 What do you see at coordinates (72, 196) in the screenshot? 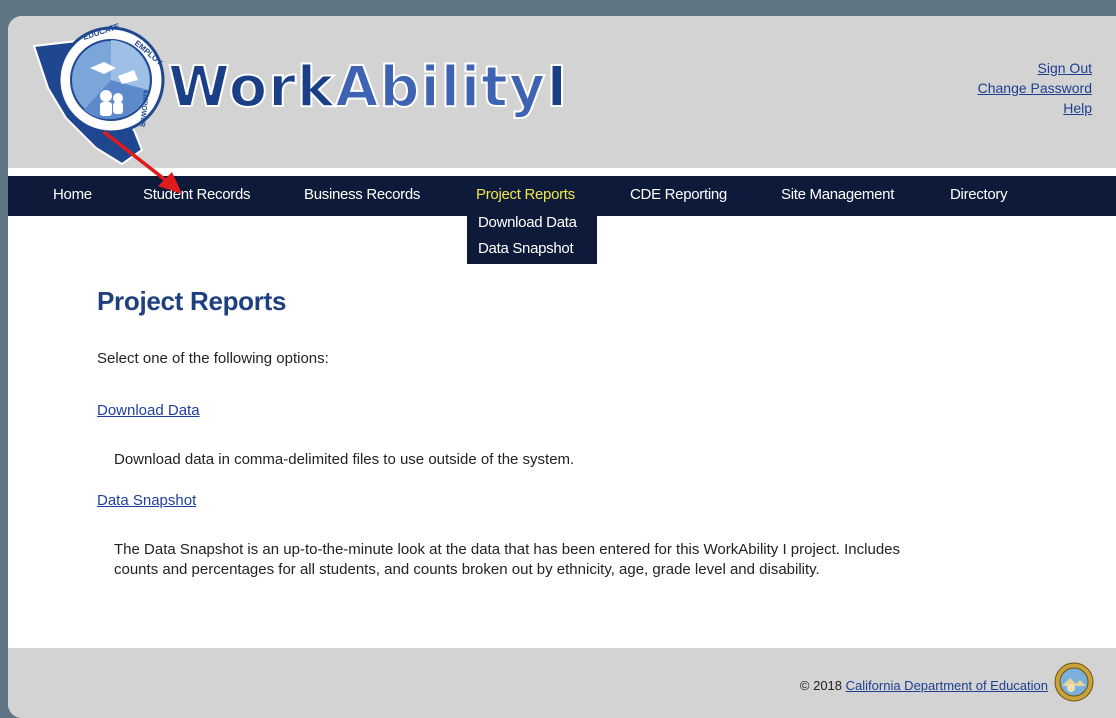
I see `nav-item-home: Home` at bounding box center [72, 196].